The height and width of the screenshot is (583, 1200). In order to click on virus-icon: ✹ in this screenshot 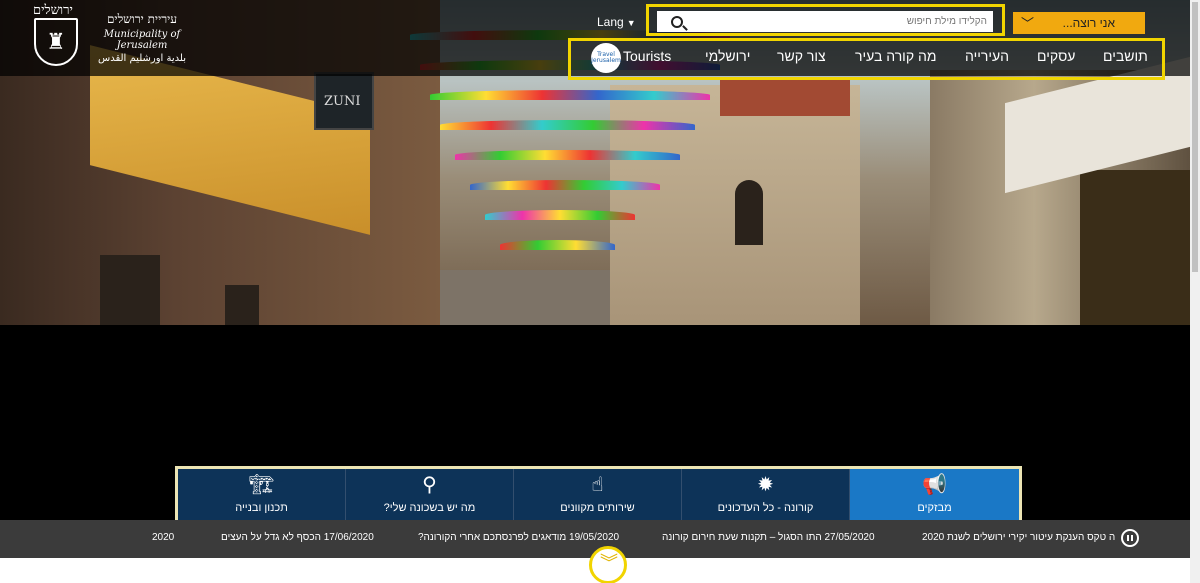, I will do `click(765, 484)`.